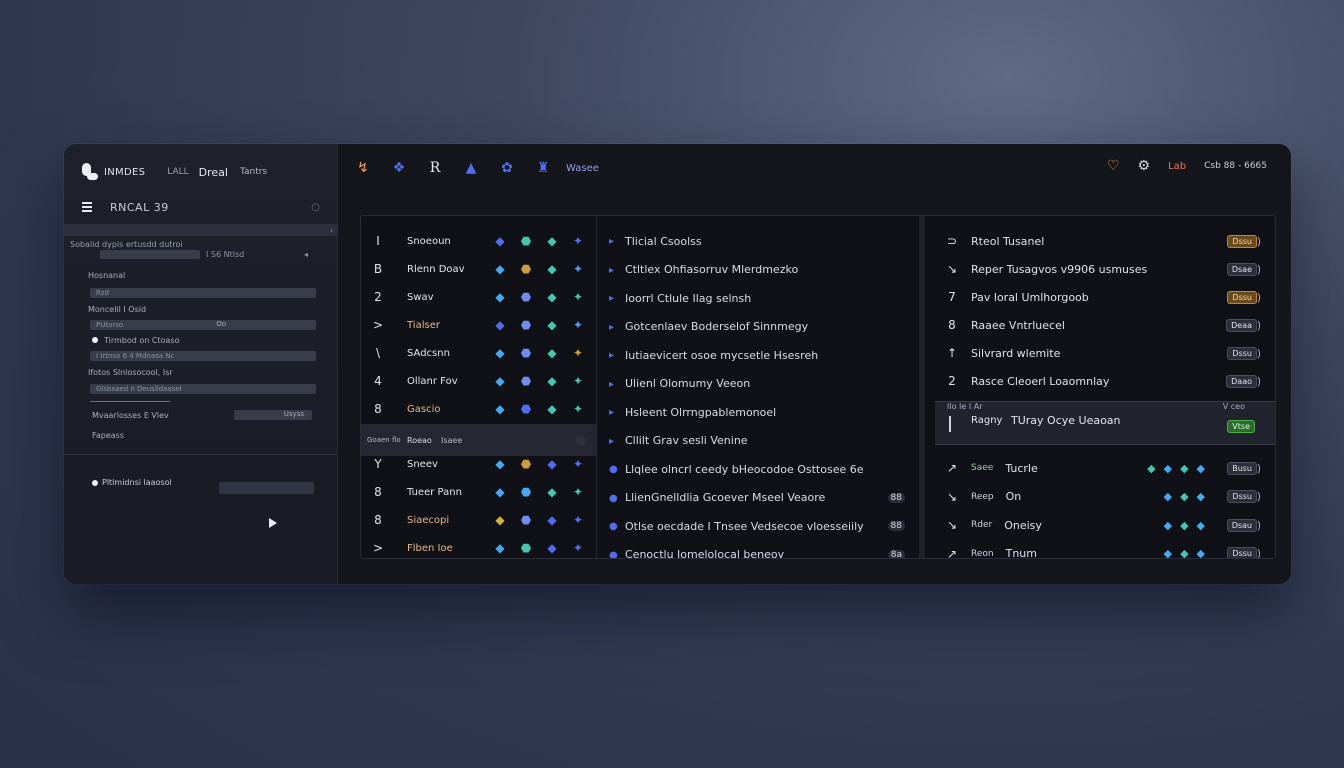 The image size is (1344, 768). What do you see at coordinates (399, 168) in the screenshot?
I see `gem-icon: ❖` at bounding box center [399, 168].